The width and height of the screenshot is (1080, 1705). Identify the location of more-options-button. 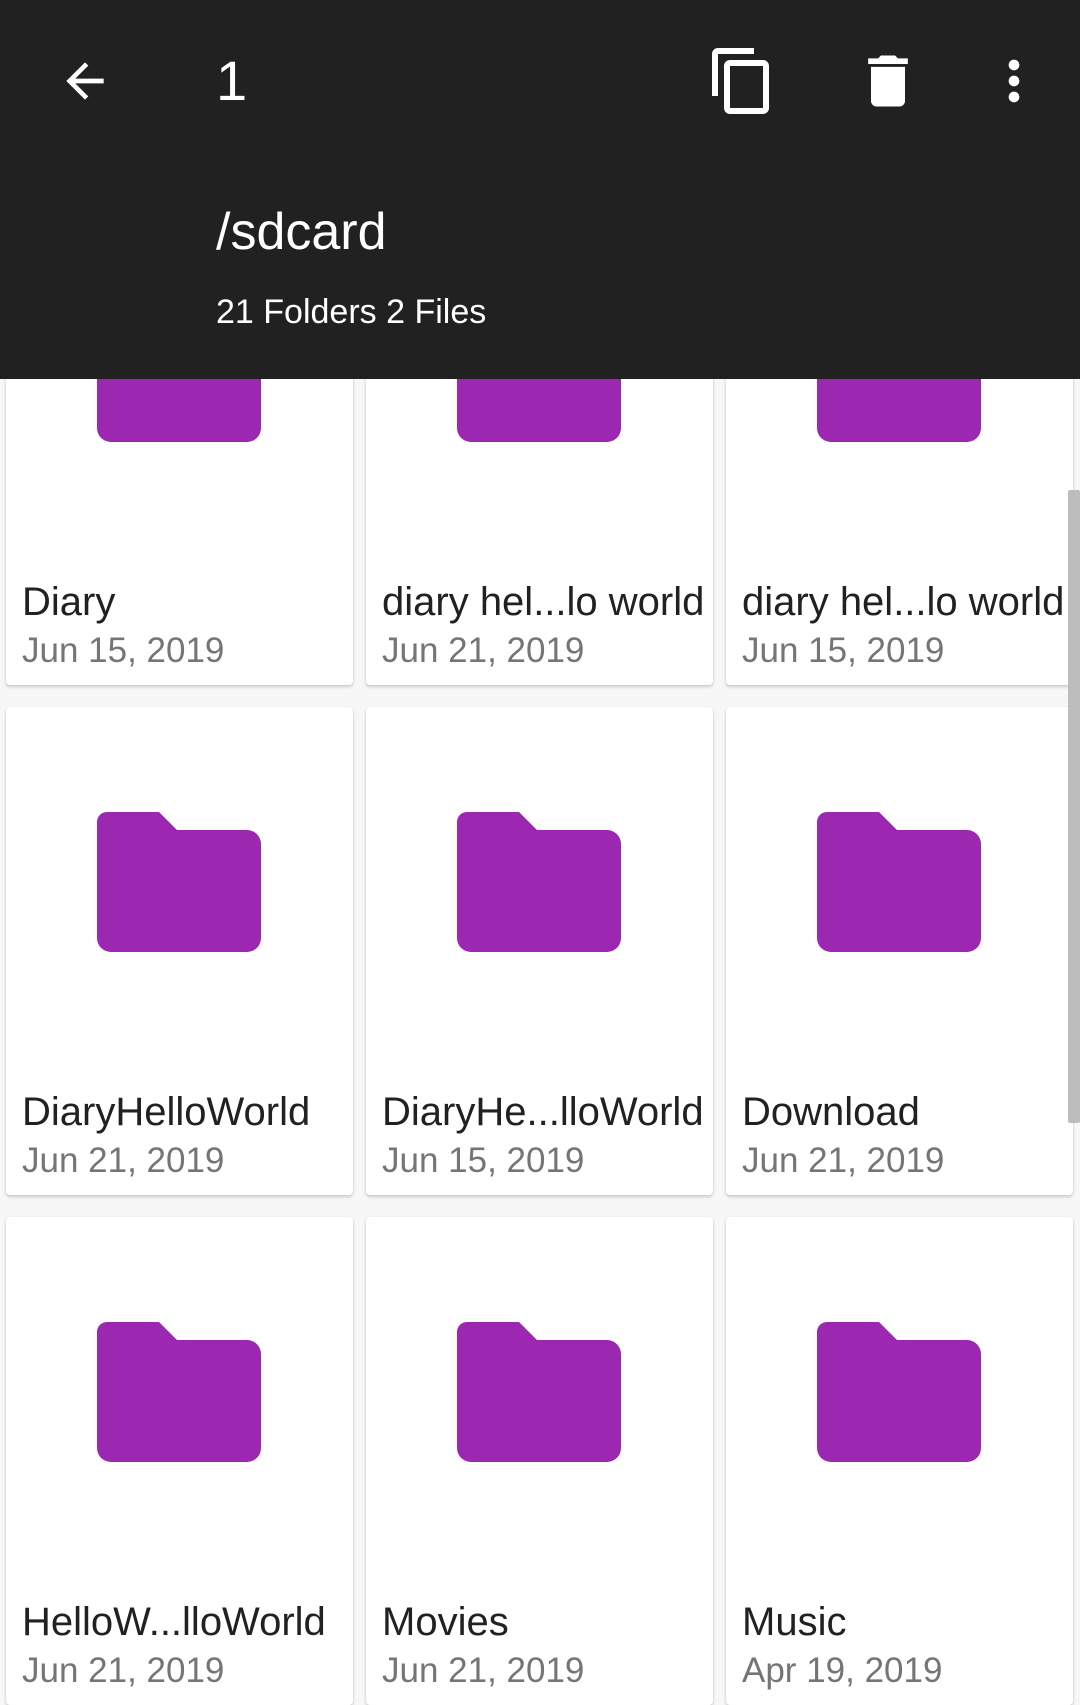
(1014, 81).